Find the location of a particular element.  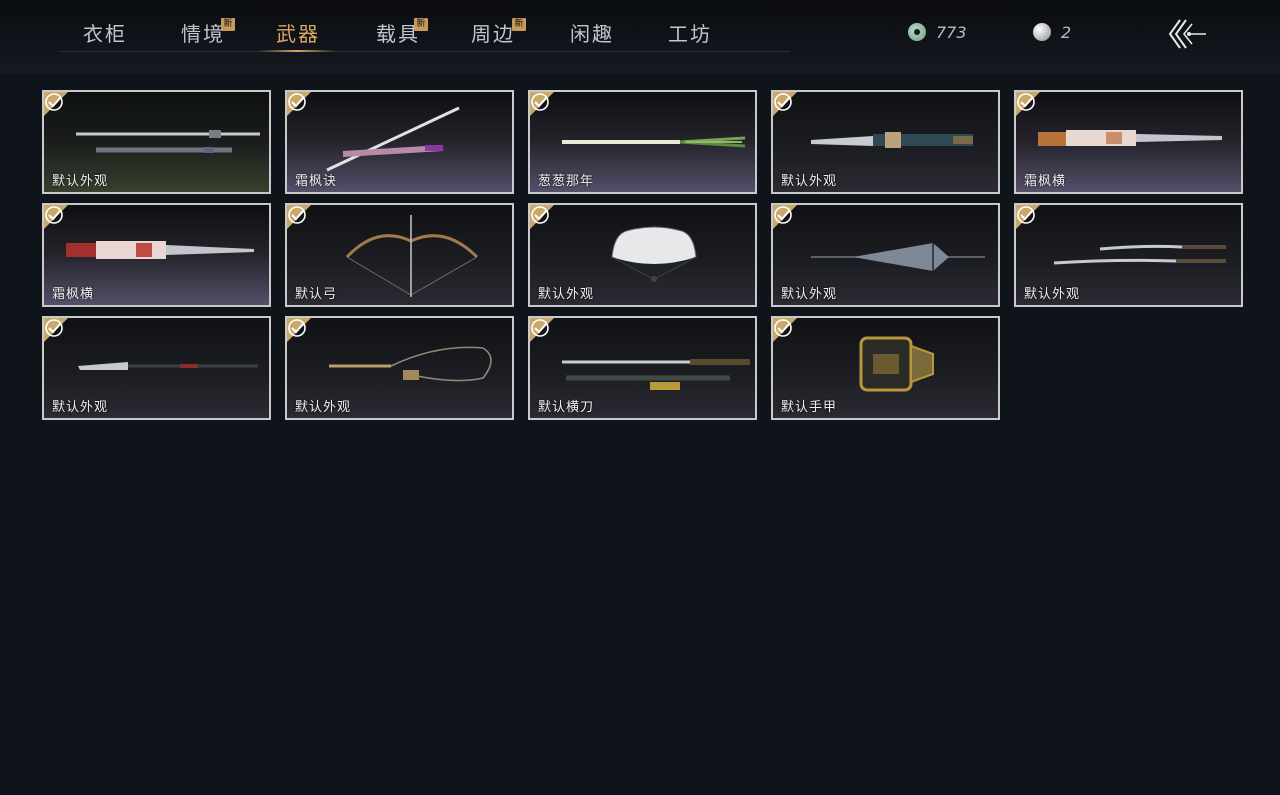

tab-workshop: 工坊 is located at coordinates (690, 33).